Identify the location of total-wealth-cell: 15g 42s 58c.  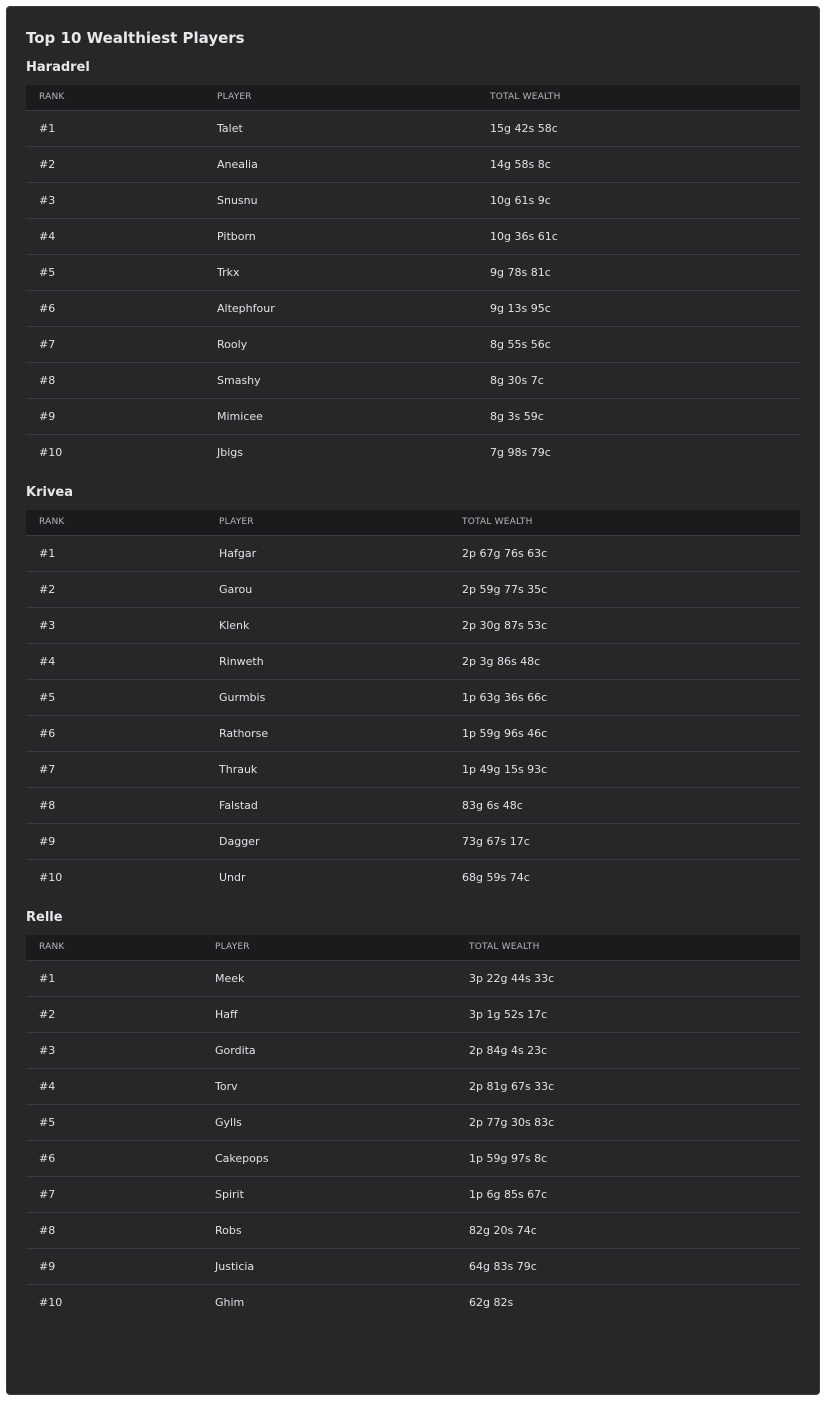
(638, 128).